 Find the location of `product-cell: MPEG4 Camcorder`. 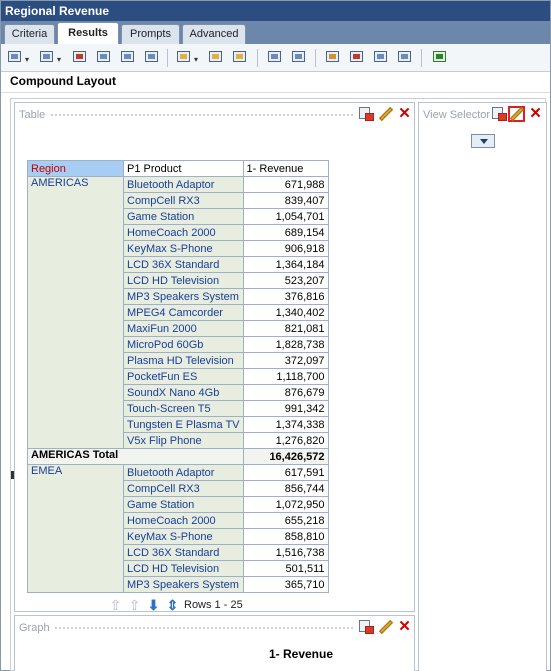

product-cell: MPEG4 Camcorder is located at coordinates (183, 312).